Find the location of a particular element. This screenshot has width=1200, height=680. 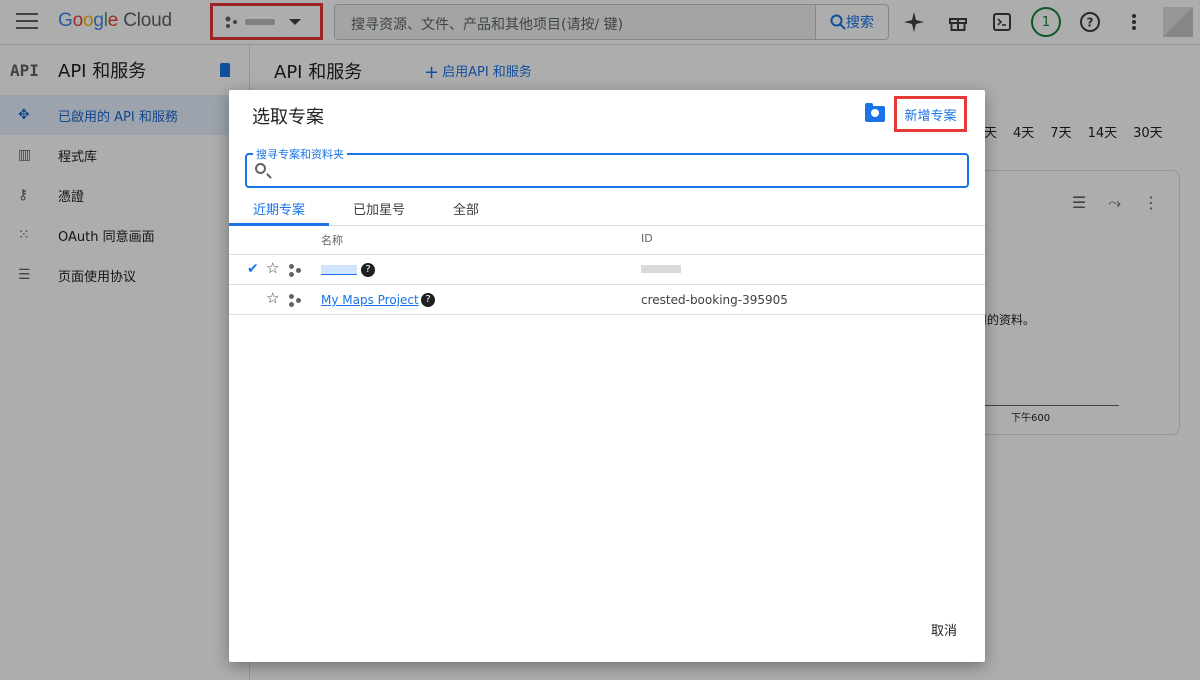

check-icon: ✔ is located at coordinates (253, 269).